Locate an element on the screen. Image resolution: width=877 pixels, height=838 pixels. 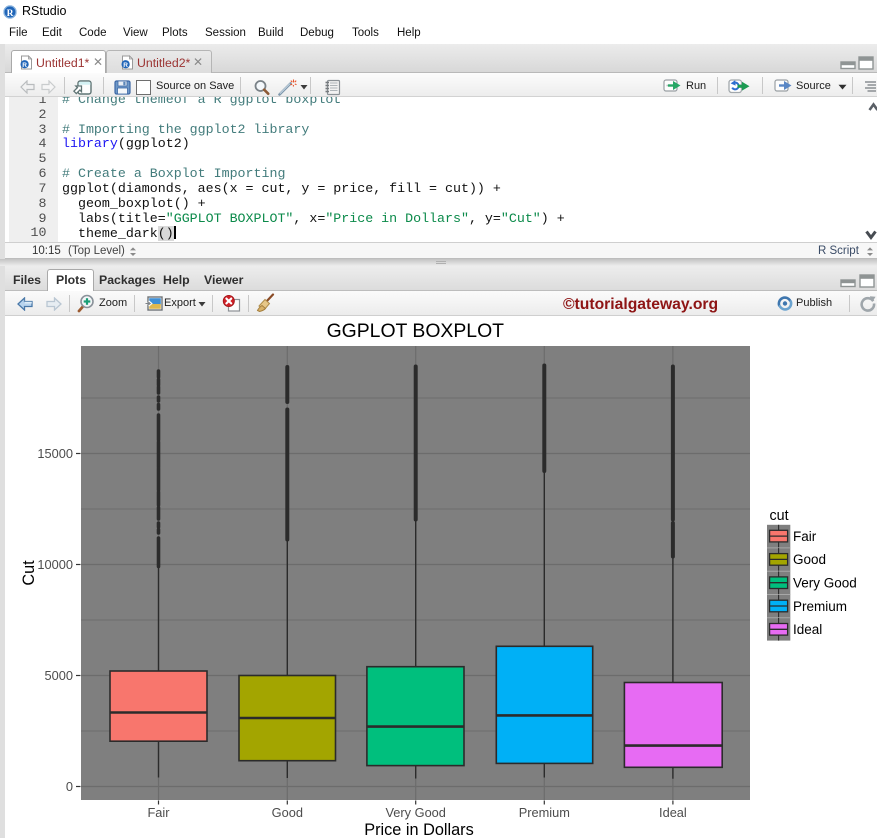
svg-text: Price in Dollars is located at coordinates (418, 829).